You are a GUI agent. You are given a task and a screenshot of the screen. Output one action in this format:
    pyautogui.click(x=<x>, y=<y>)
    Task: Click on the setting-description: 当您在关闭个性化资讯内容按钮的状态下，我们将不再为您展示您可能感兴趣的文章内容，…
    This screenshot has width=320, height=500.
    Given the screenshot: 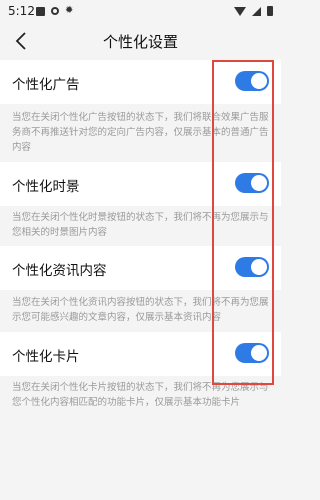 What is the action you would take?
    pyautogui.click(x=140, y=310)
    